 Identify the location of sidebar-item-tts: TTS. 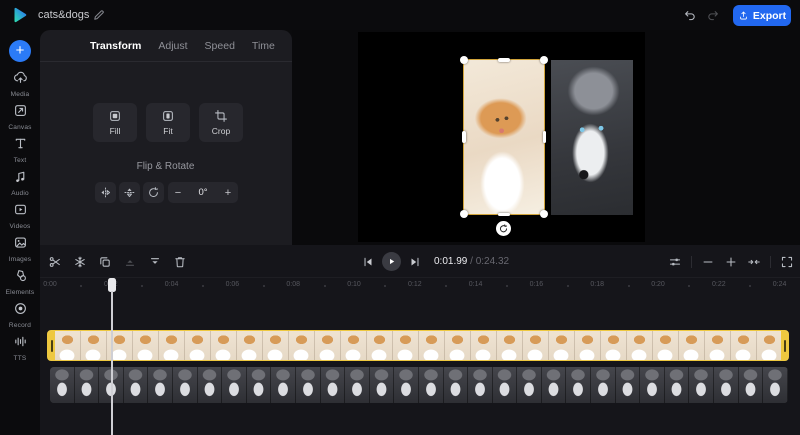
(20, 348).